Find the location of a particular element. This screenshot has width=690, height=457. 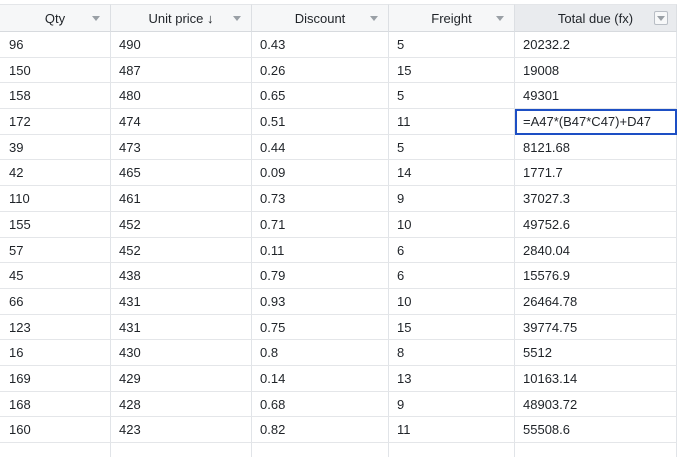

column-header-qty: Qty is located at coordinates (55, 18).